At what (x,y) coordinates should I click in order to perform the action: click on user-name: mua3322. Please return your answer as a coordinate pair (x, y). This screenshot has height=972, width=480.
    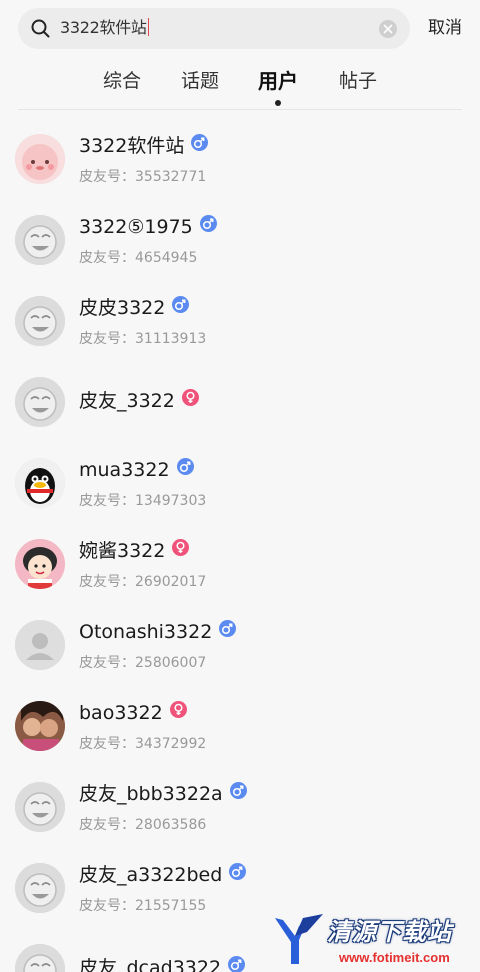
    Looking at the image, I should click on (136, 470).